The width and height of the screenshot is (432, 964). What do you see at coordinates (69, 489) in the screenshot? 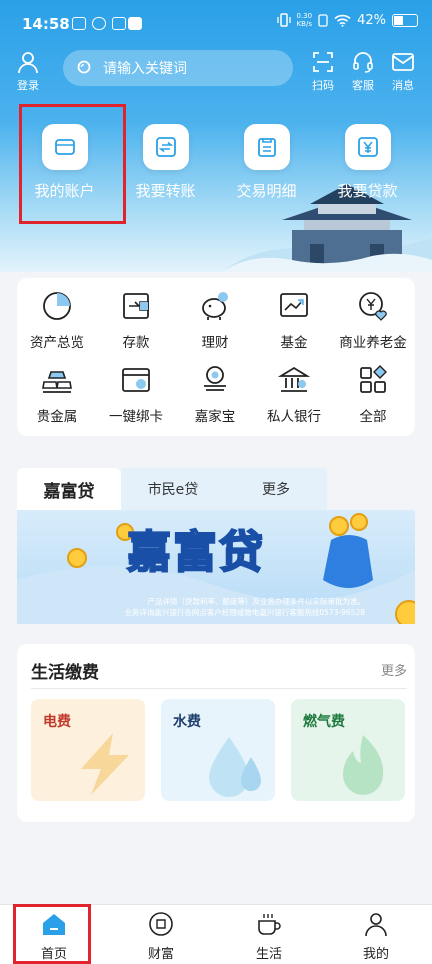
I see `tab-jiafudai: 嘉富贷` at bounding box center [69, 489].